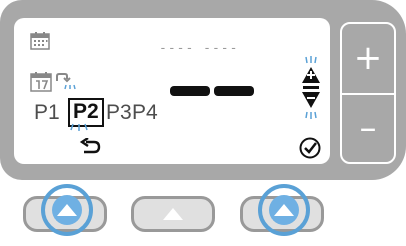  Describe the element at coordinates (199, 48) in the screenshot. I see `date-placeholder: ---- ----` at that location.